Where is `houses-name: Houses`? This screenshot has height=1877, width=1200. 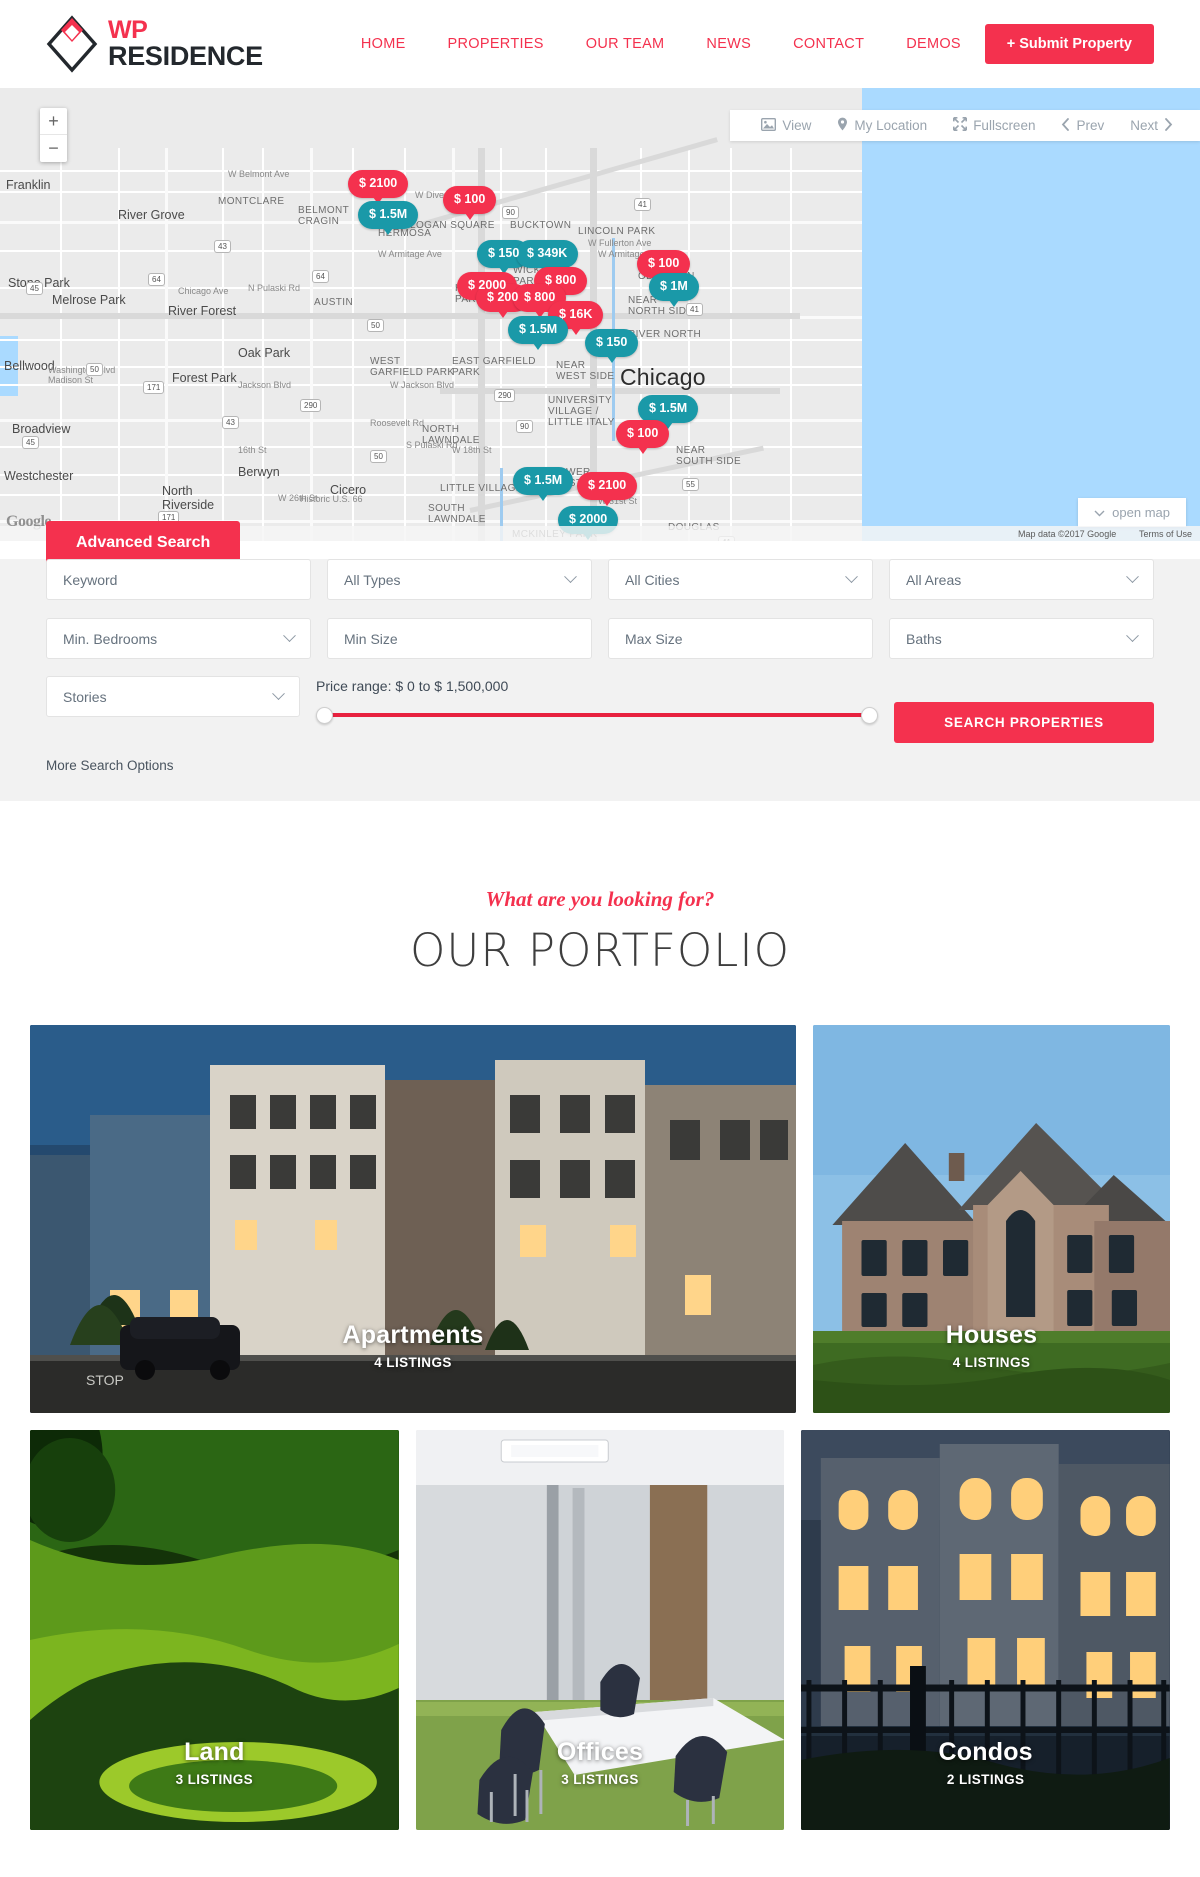 houses-name: Houses is located at coordinates (991, 1335).